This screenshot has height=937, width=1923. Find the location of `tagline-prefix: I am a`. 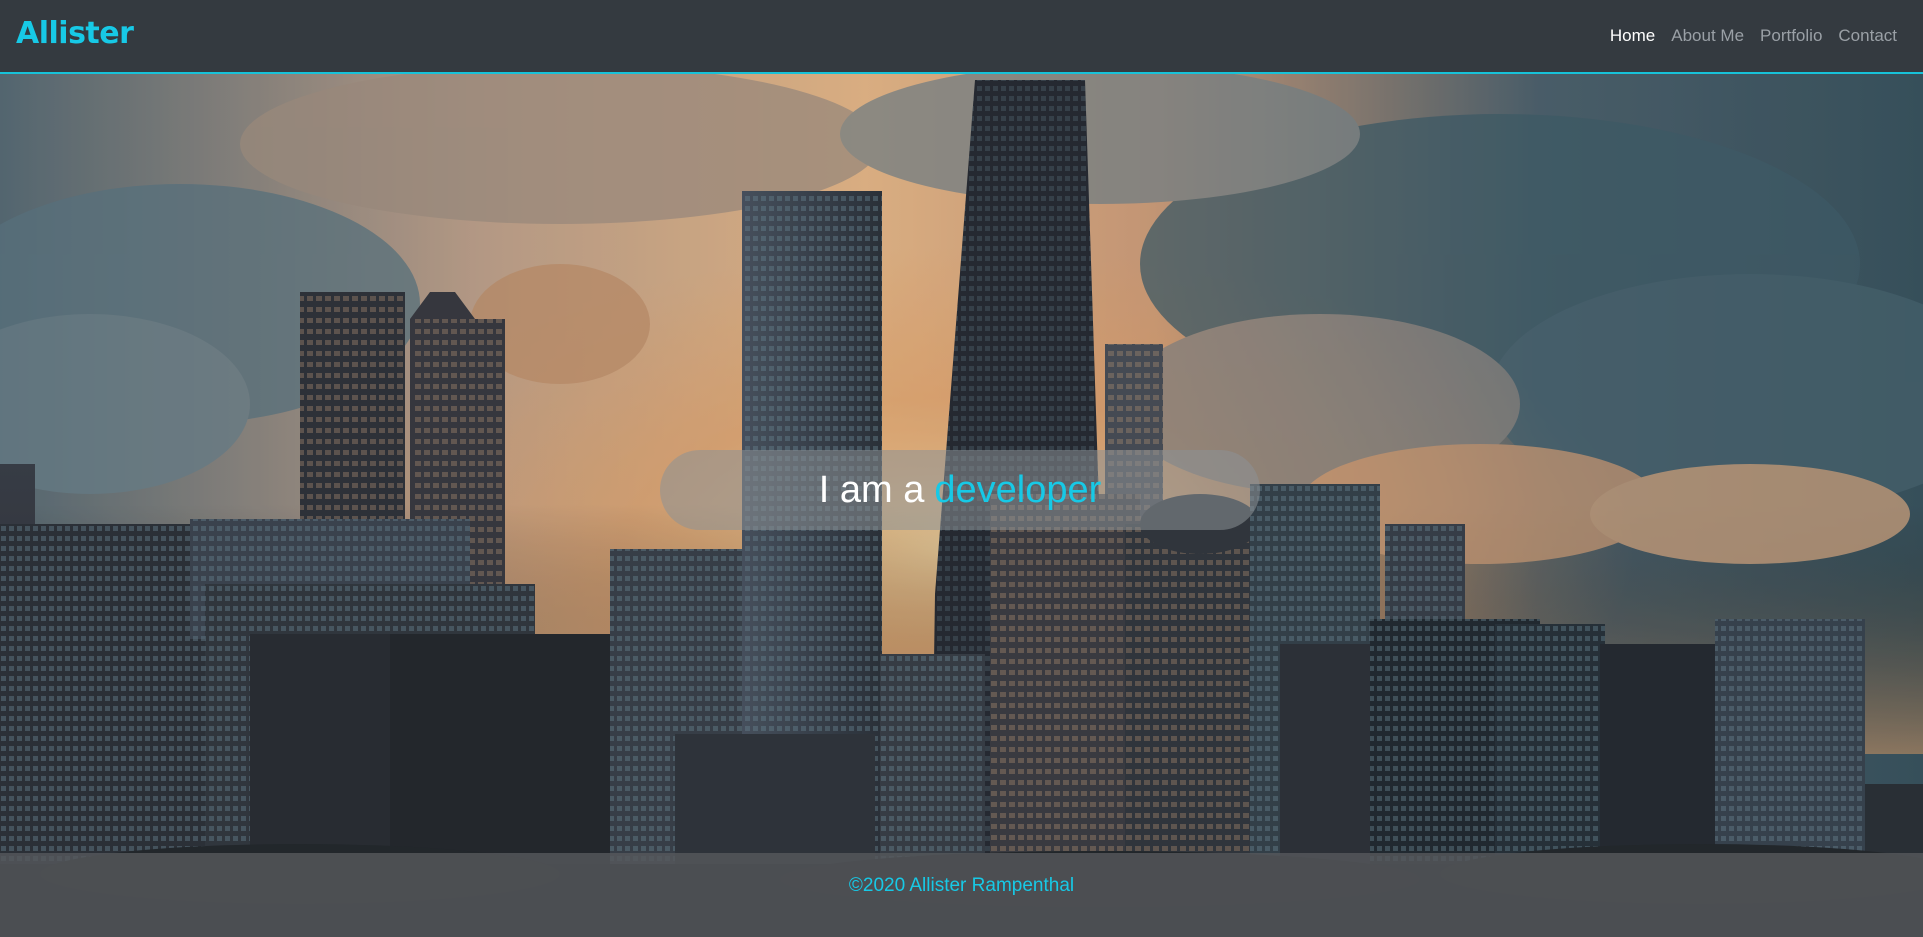

tagline-prefix: I am a is located at coordinates (871, 489).